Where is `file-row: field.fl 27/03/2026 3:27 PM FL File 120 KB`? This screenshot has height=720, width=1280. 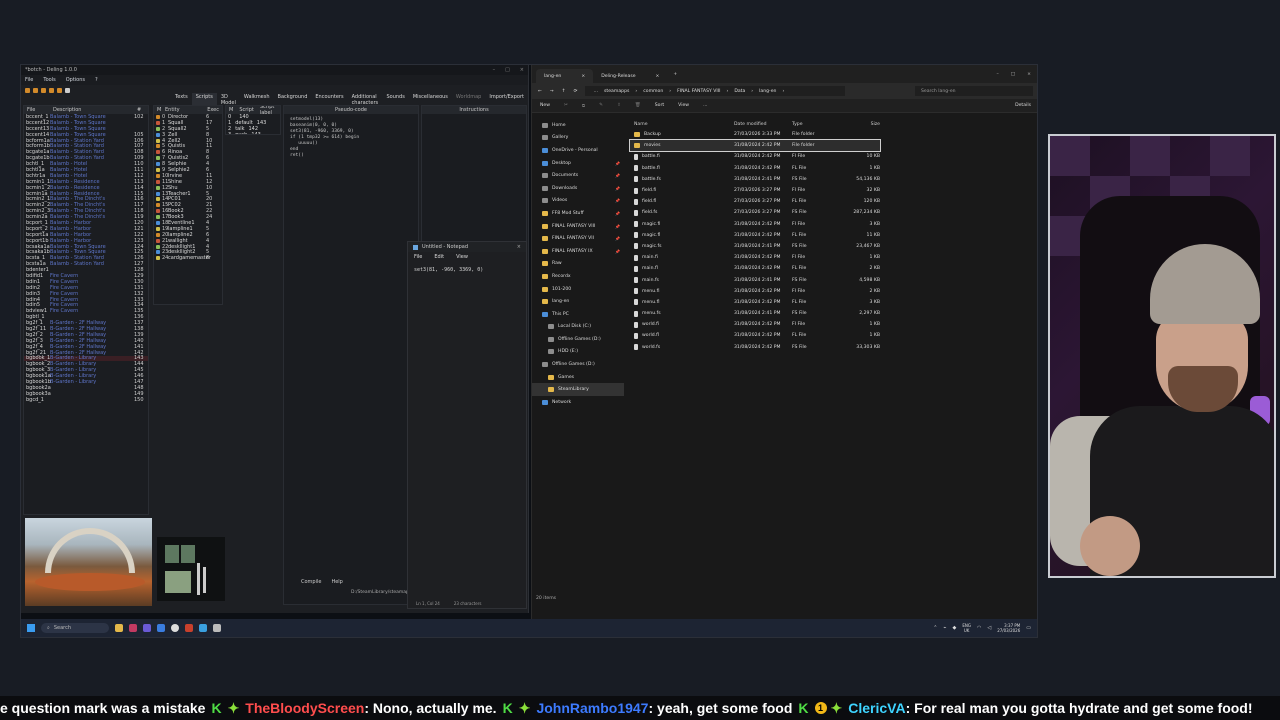
file-row: field.fl 27/03/2026 3:27 PM FL File 120 KB is located at coordinates (755, 201).